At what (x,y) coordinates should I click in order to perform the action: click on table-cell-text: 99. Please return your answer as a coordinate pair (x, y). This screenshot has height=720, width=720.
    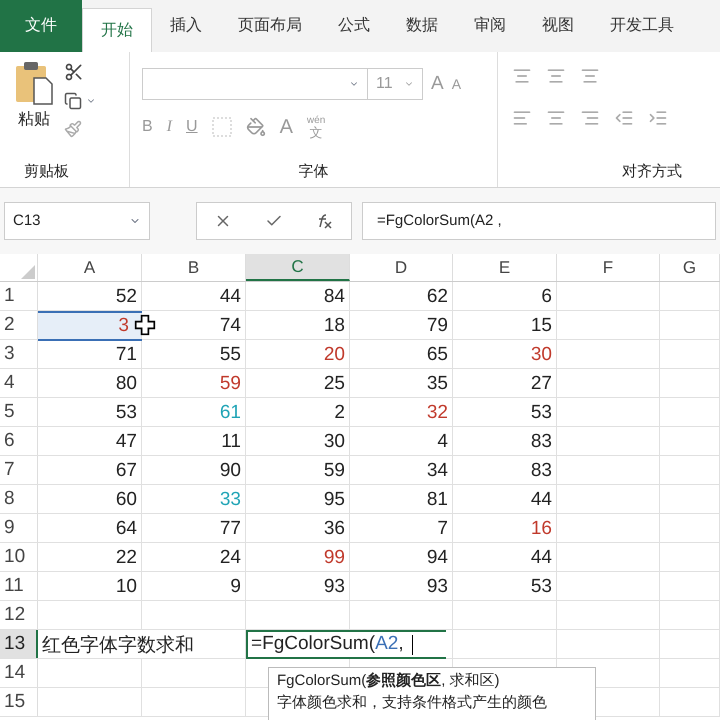
    Looking at the image, I should click on (334, 558).